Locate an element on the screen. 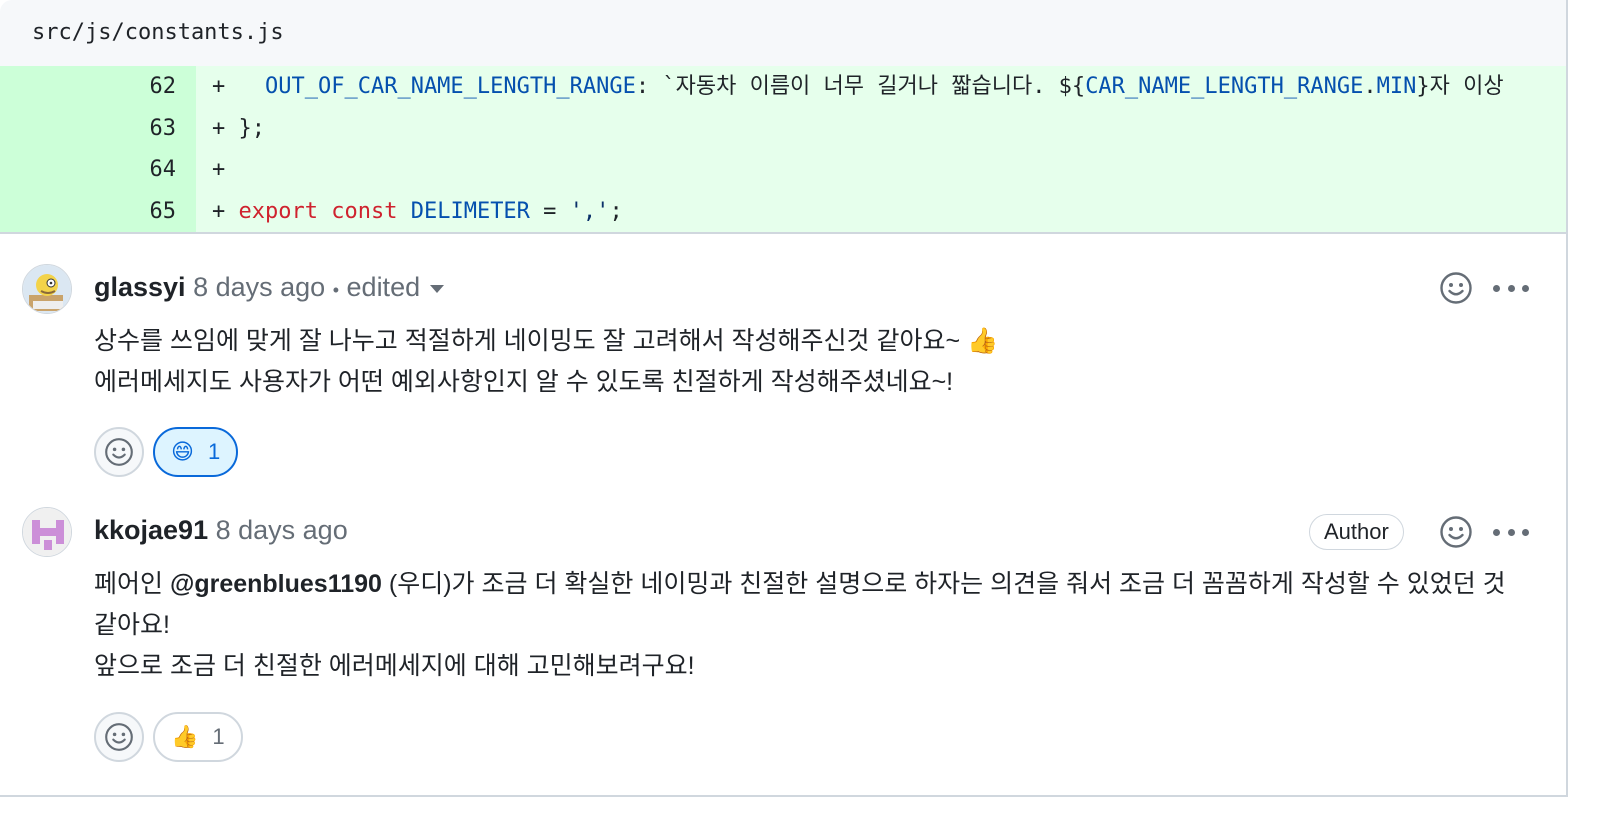  author-name: kkojae91 is located at coordinates (151, 530).